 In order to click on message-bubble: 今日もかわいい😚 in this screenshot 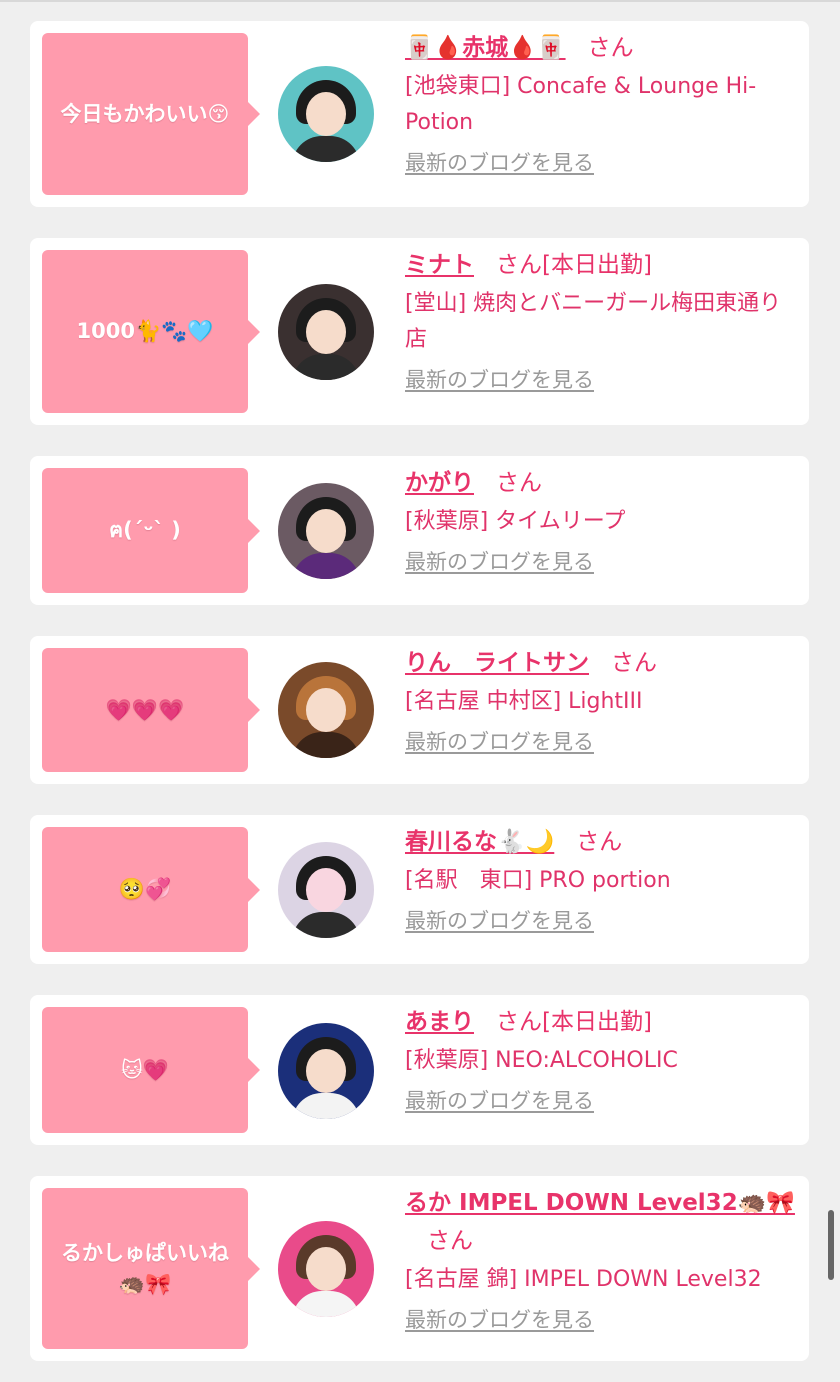, I will do `click(151, 114)`.